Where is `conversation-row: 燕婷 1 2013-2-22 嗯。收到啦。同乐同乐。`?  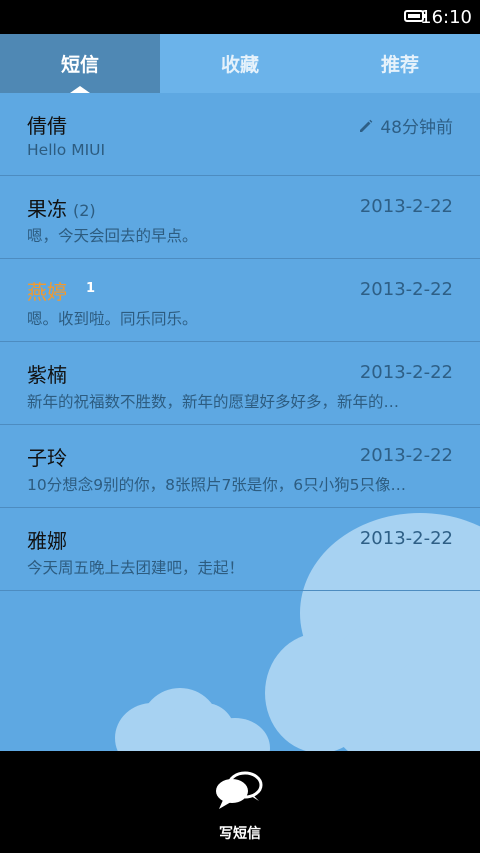 conversation-row: 燕婷 1 2013-2-22 嗯。收到啦。同乐同乐。 is located at coordinates (240, 300).